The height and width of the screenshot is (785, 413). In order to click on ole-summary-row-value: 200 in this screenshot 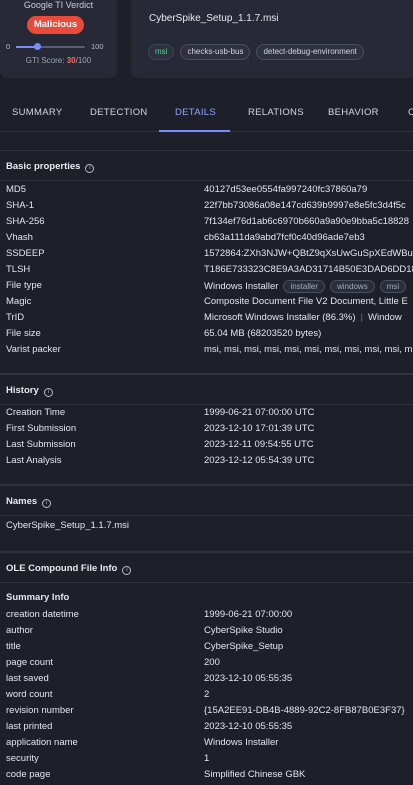, I will do `click(212, 662)`.